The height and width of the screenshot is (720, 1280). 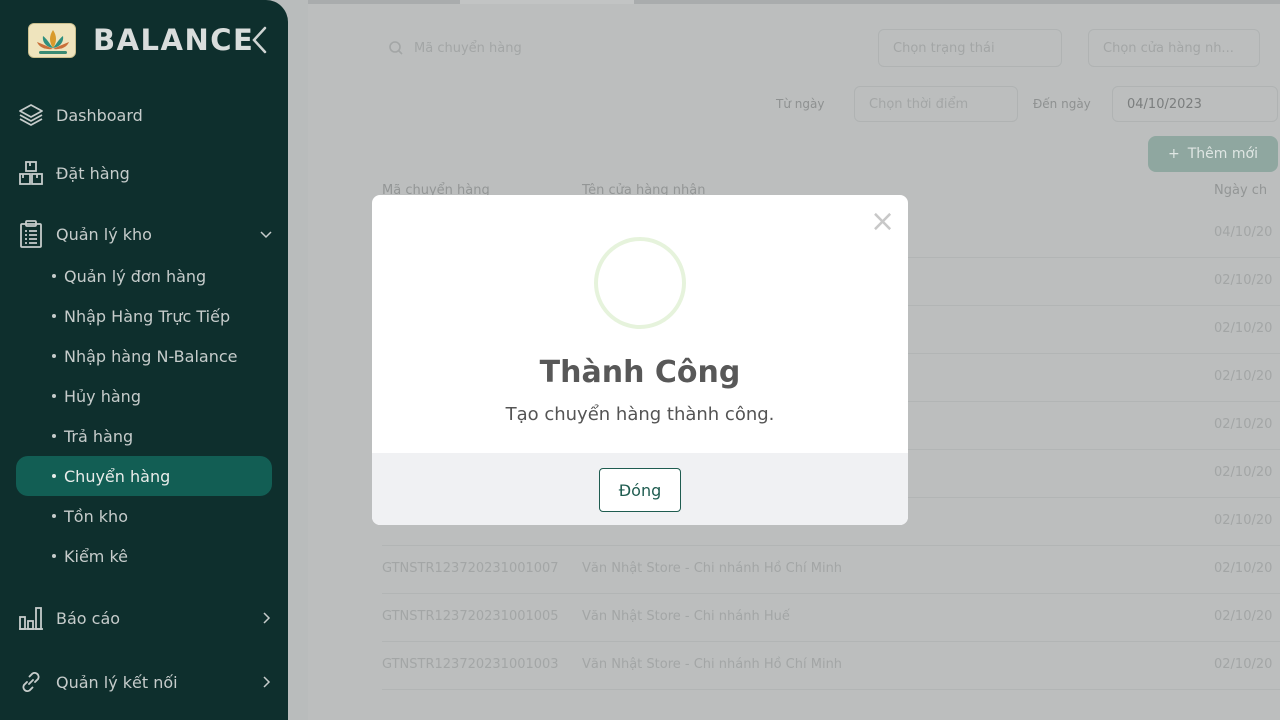 What do you see at coordinates (1243, 232) in the screenshot?
I see `row-date: 04/10/20` at bounding box center [1243, 232].